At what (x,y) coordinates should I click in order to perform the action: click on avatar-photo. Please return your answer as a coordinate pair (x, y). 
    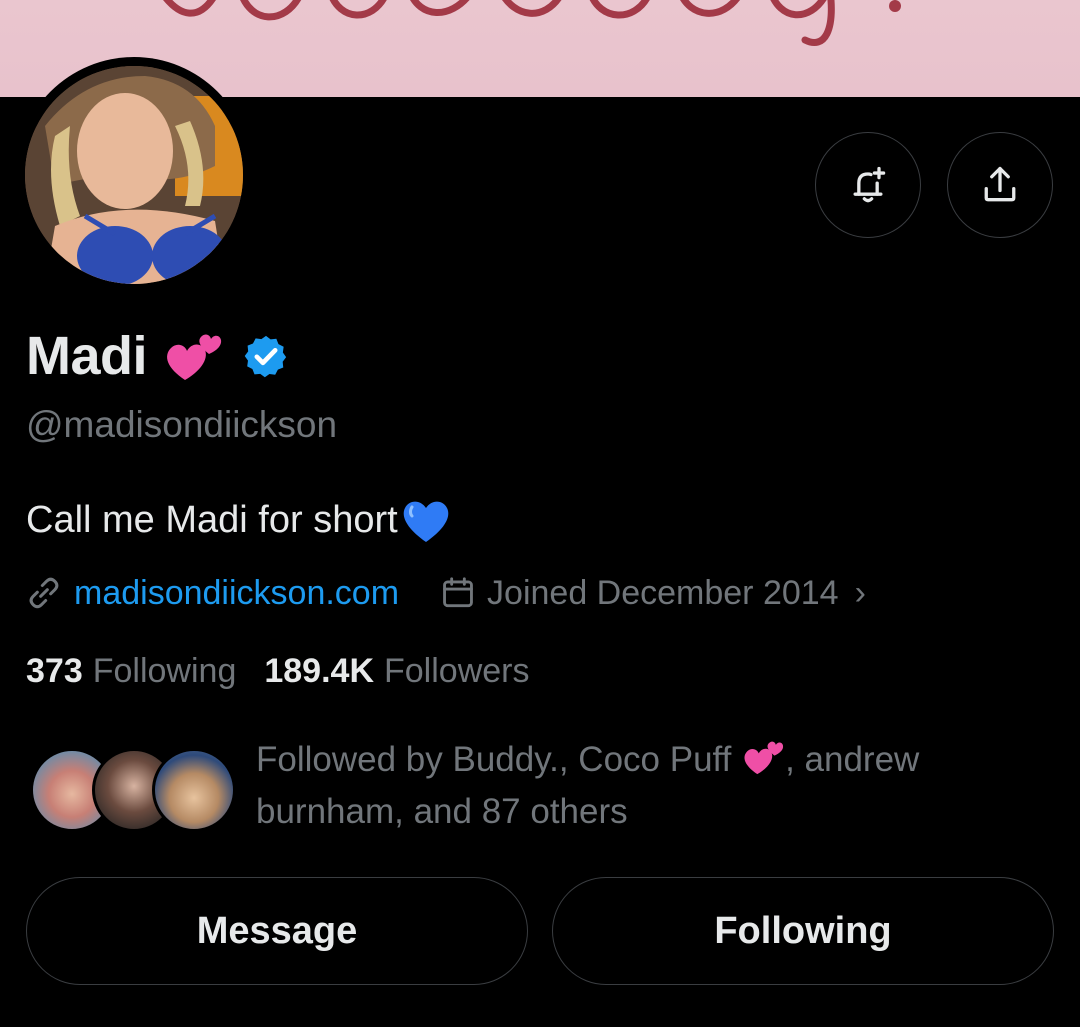
    Looking at the image, I should click on (134, 175).